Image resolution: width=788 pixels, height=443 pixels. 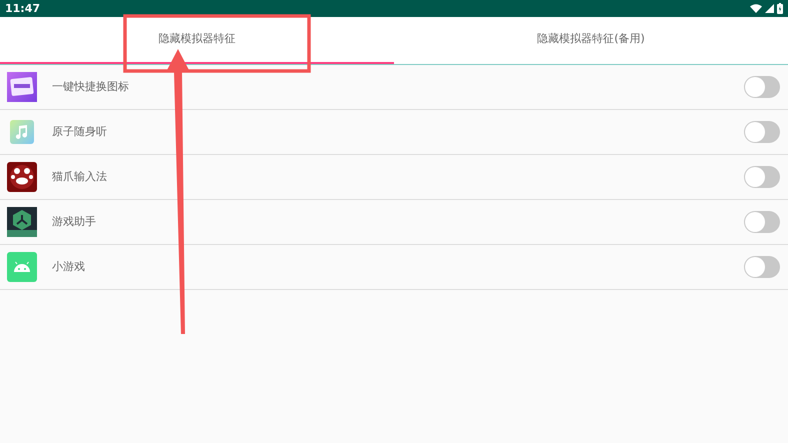 What do you see at coordinates (80, 132) in the screenshot?
I see `app-name: 原子随身听` at bounding box center [80, 132].